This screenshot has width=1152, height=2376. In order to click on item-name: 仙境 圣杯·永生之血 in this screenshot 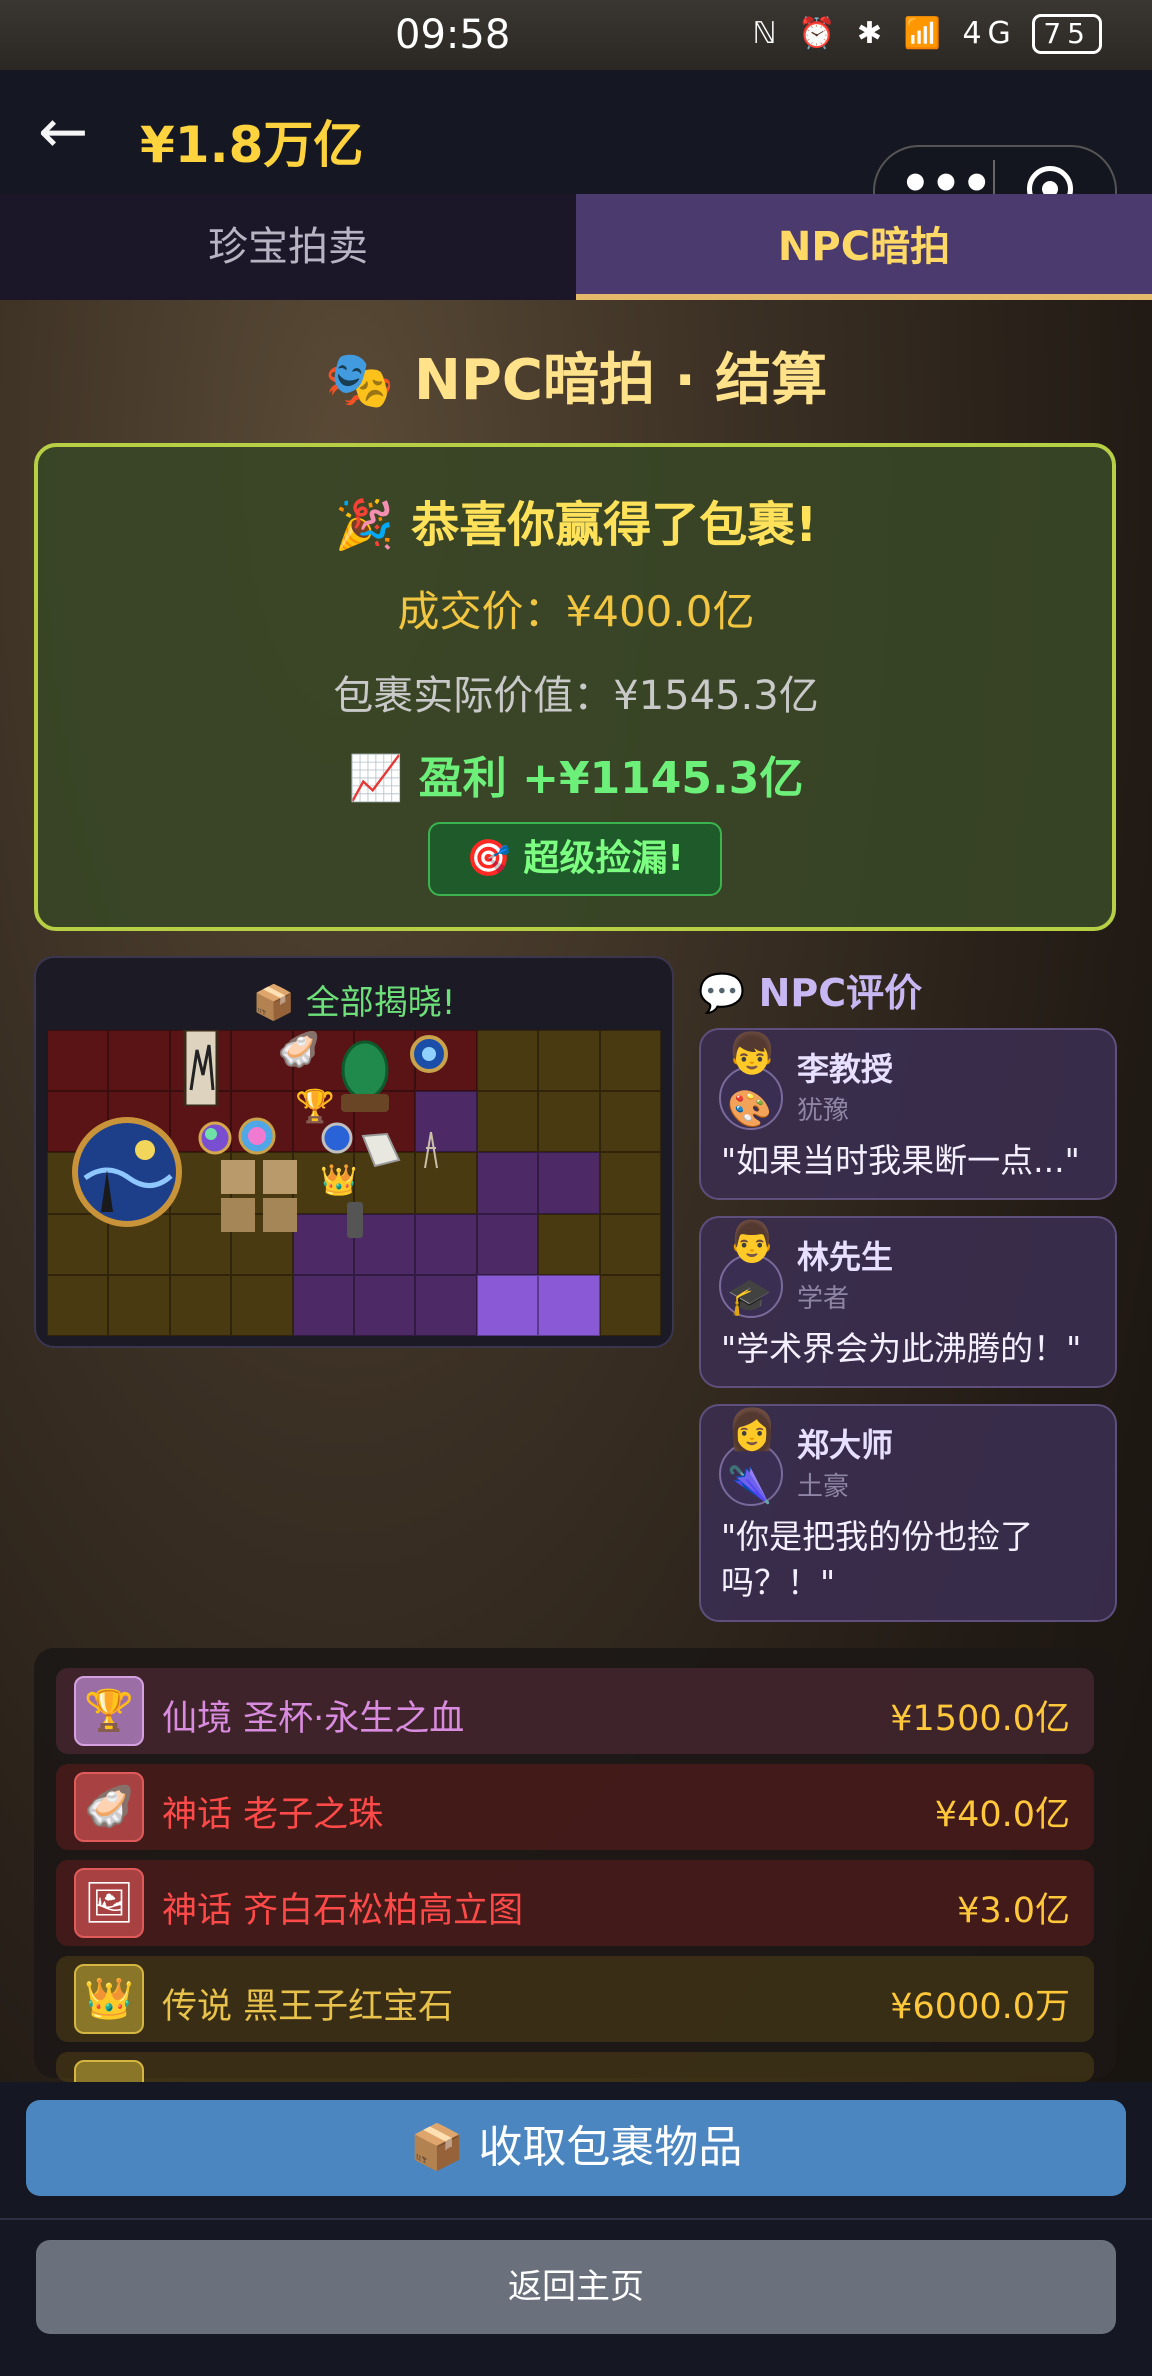, I will do `click(313, 1719)`.